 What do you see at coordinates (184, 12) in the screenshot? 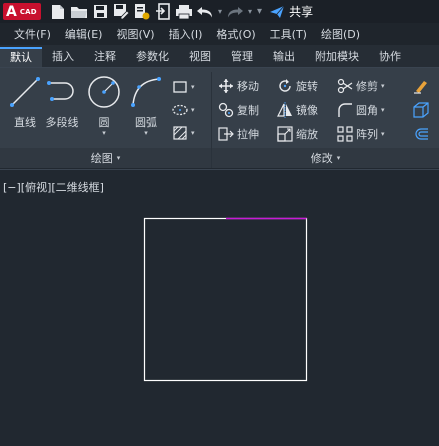
I see `print-icon` at bounding box center [184, 12].